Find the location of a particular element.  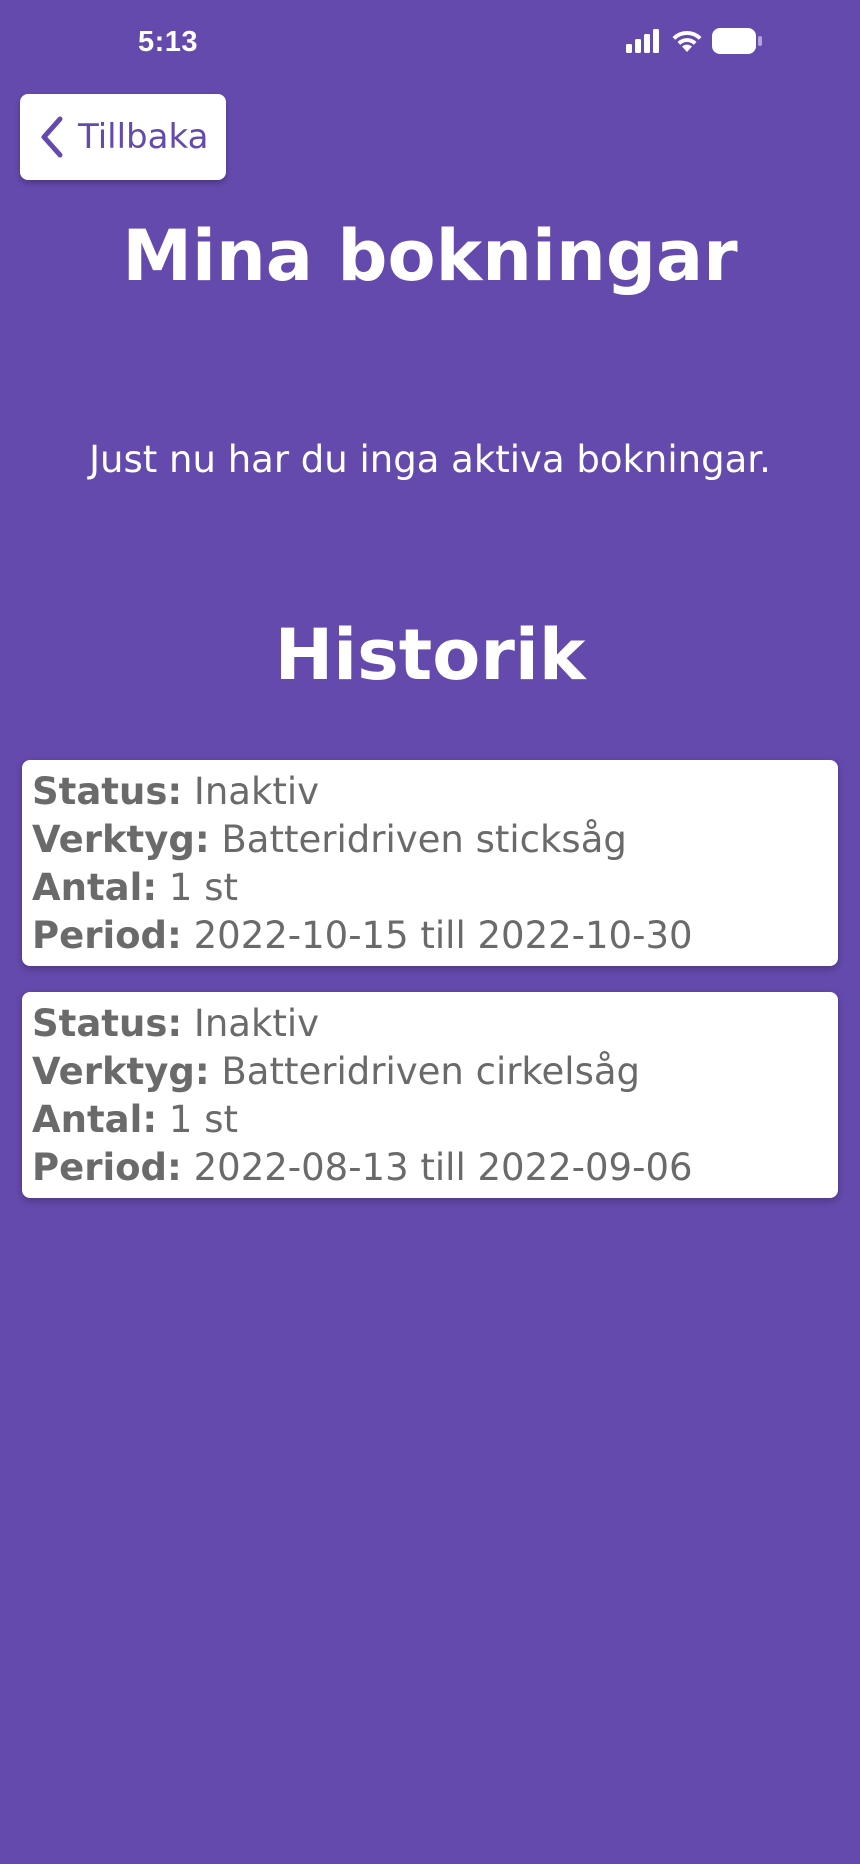

chevron-left-icon is located at coordinates (52, 137).